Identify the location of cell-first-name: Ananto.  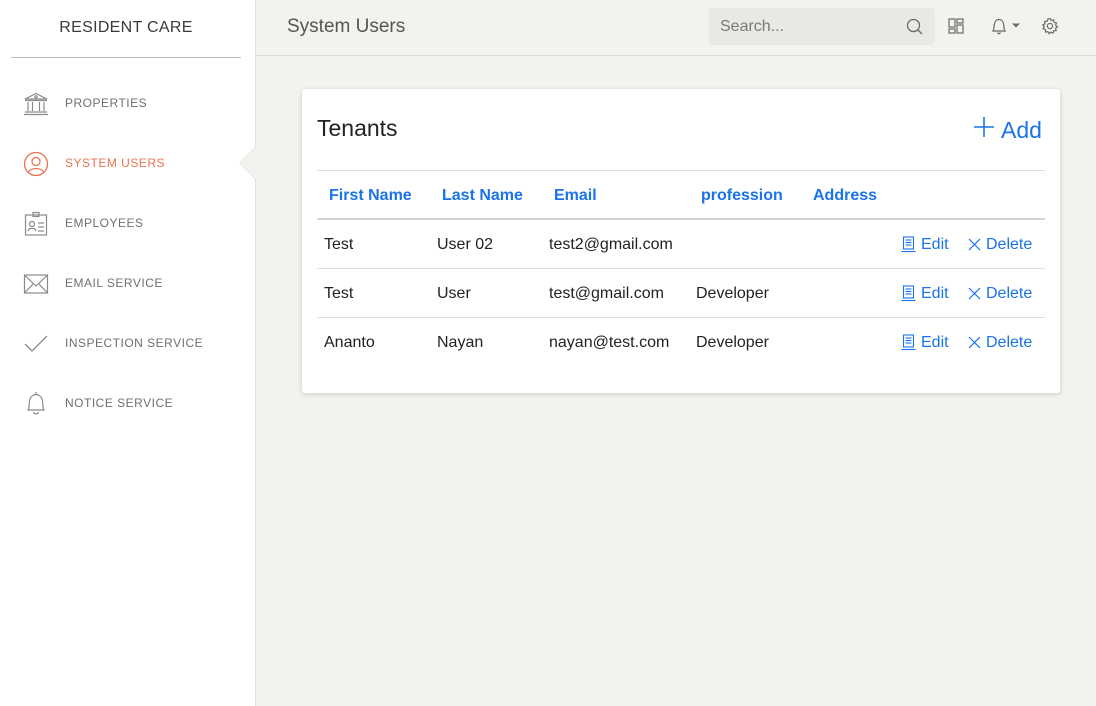
(349, 342).